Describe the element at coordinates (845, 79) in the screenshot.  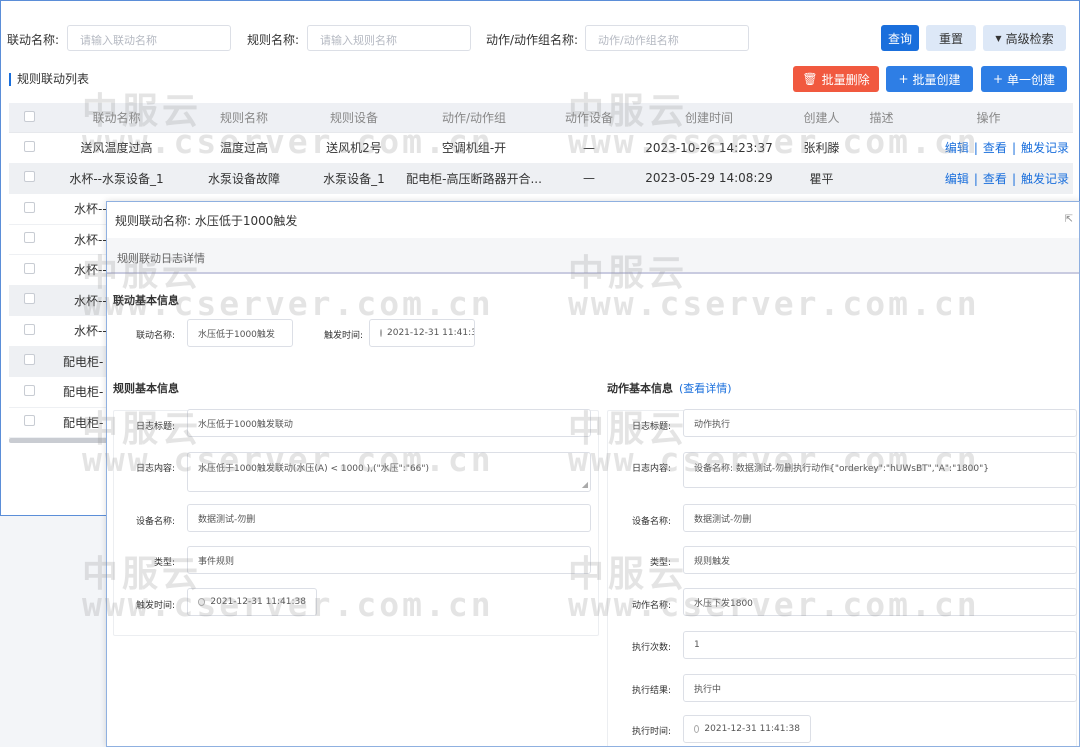
I see `batch-delete-label: 批量删除` at that location.